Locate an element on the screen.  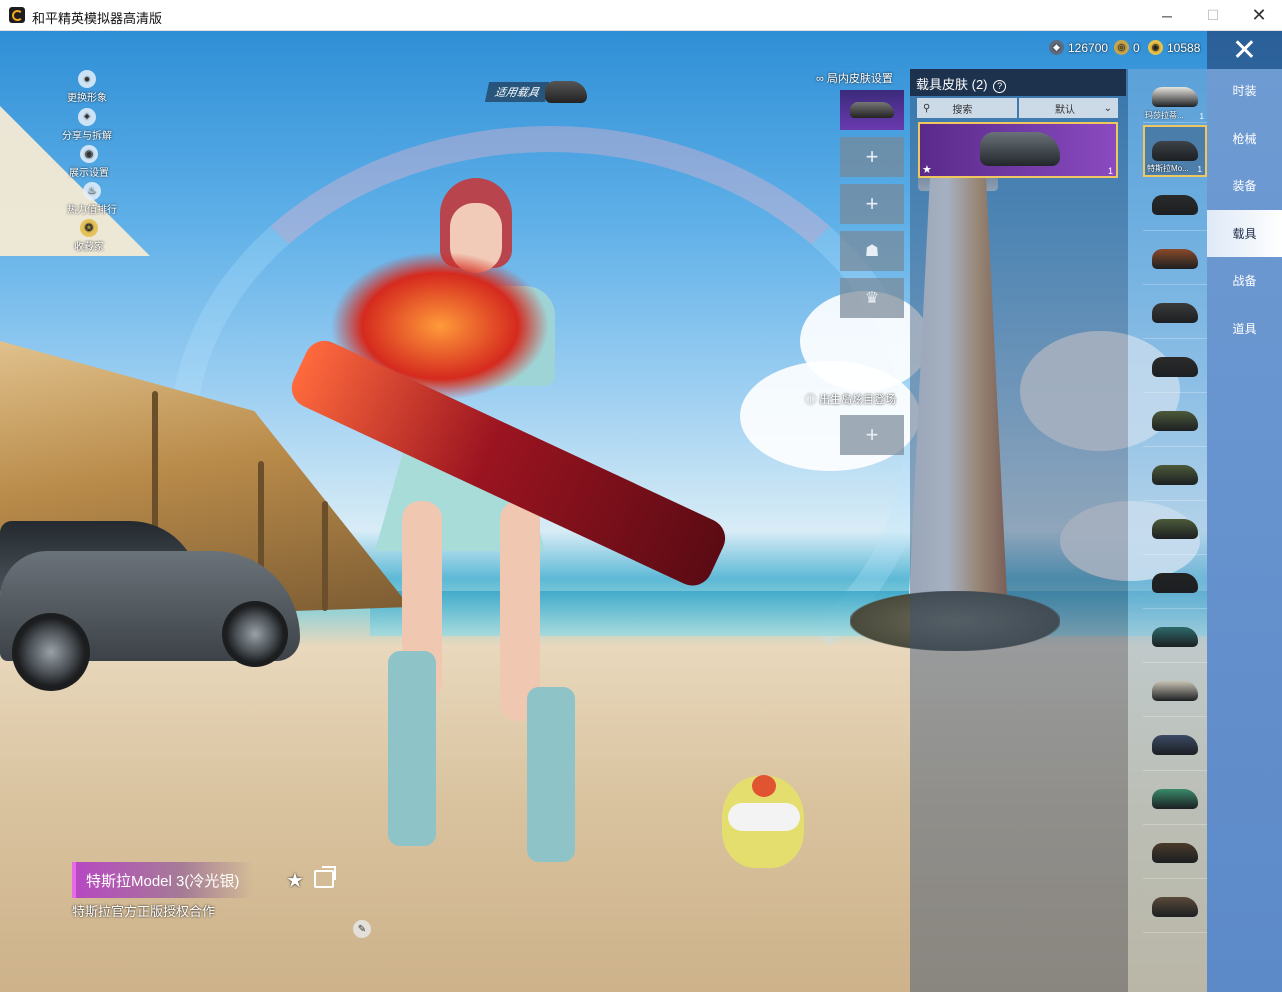
left-menu-display-settings: ◉ 展示设置 is located at coordinates (89, 162).